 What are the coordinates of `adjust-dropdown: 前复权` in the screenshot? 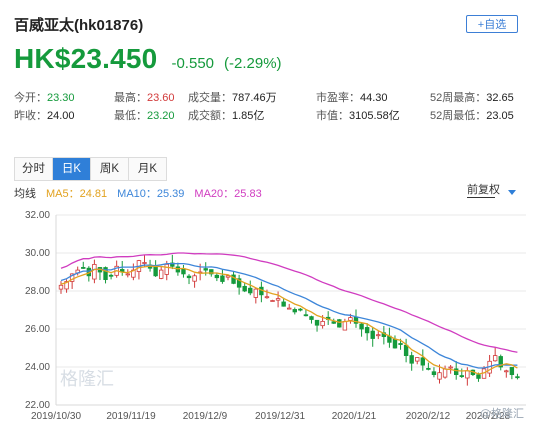 It's located at (493, 191).